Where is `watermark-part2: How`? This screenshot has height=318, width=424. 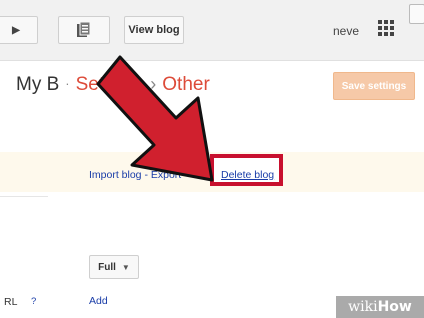
watermark-part2: How is located at coordinates (394, 307).